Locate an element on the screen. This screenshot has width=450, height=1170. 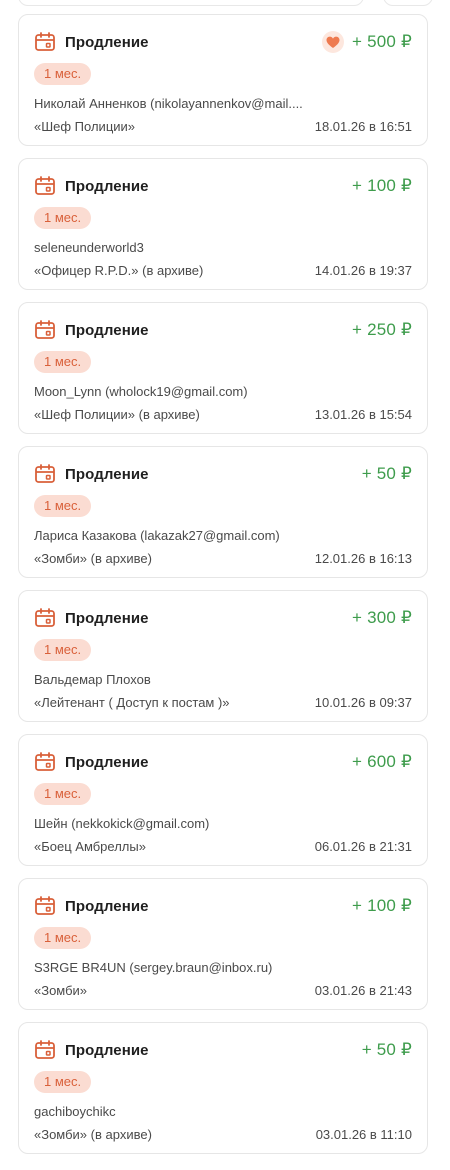
subscriber-name: Вальдемар Плохов is located at coordinates (92, 679).